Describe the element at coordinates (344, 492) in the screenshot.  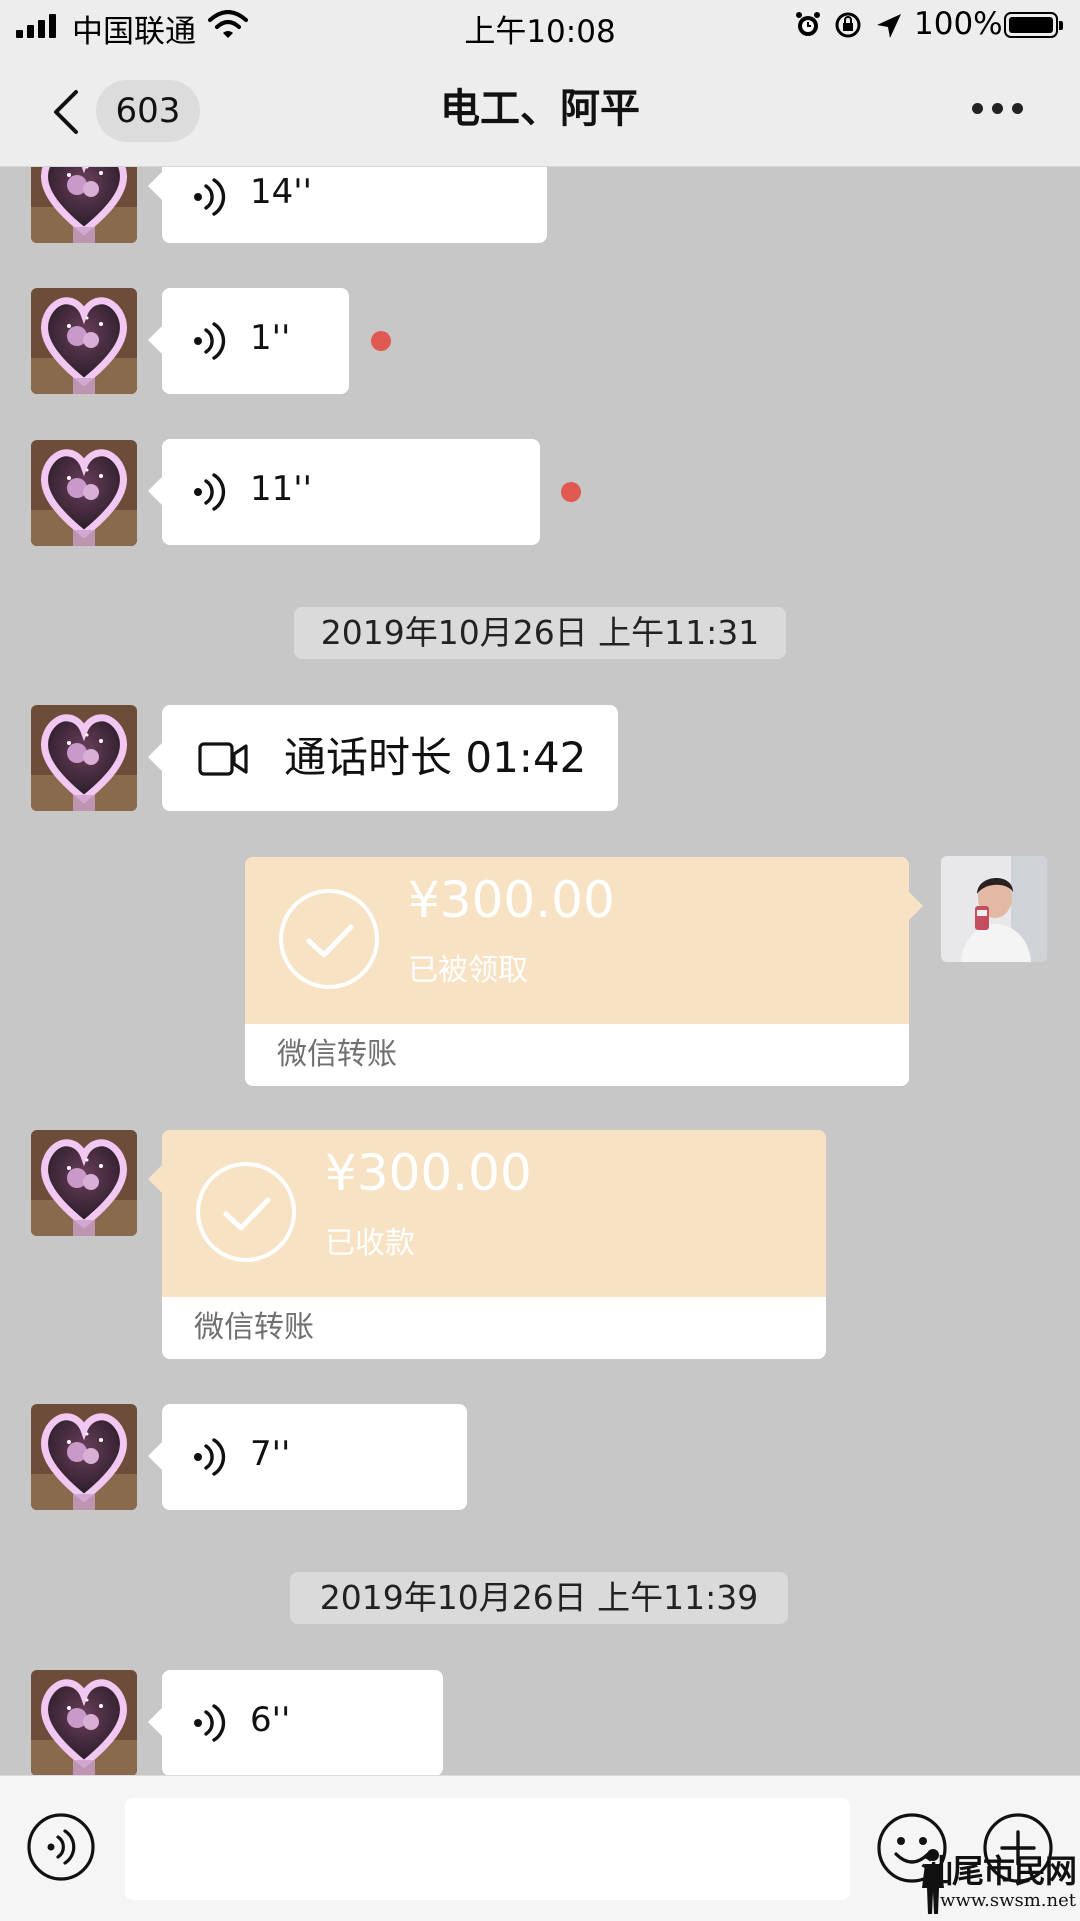
I see `voice-message: 11''` at that location.